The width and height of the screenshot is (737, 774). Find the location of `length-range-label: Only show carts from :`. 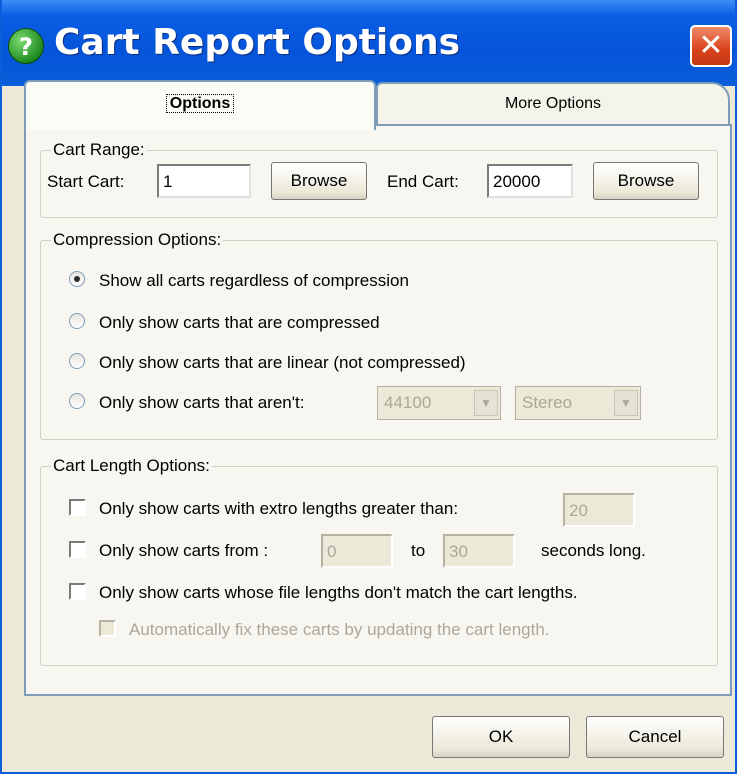

length-range-label: Only show carts from : is located at coordinates (183, 551).